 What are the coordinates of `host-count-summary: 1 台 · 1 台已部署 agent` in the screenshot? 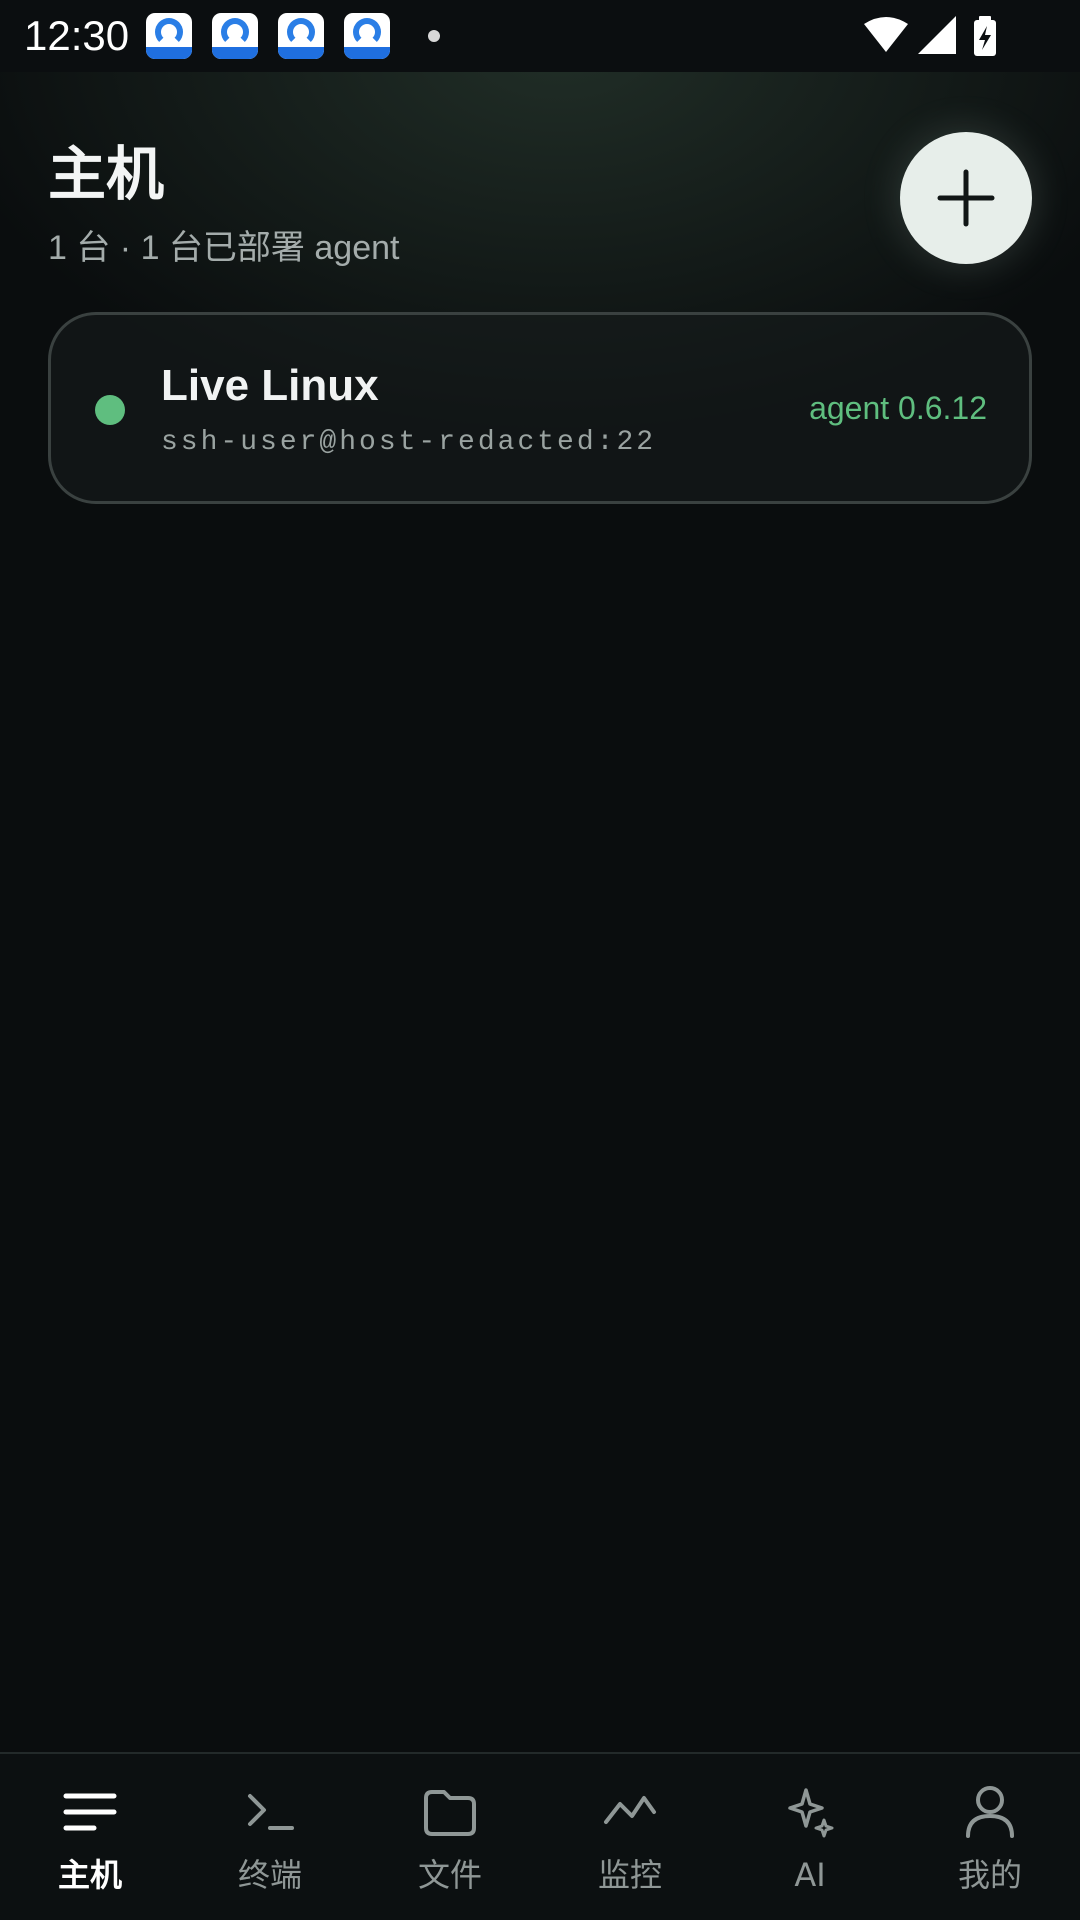 It's located at (224, 248).